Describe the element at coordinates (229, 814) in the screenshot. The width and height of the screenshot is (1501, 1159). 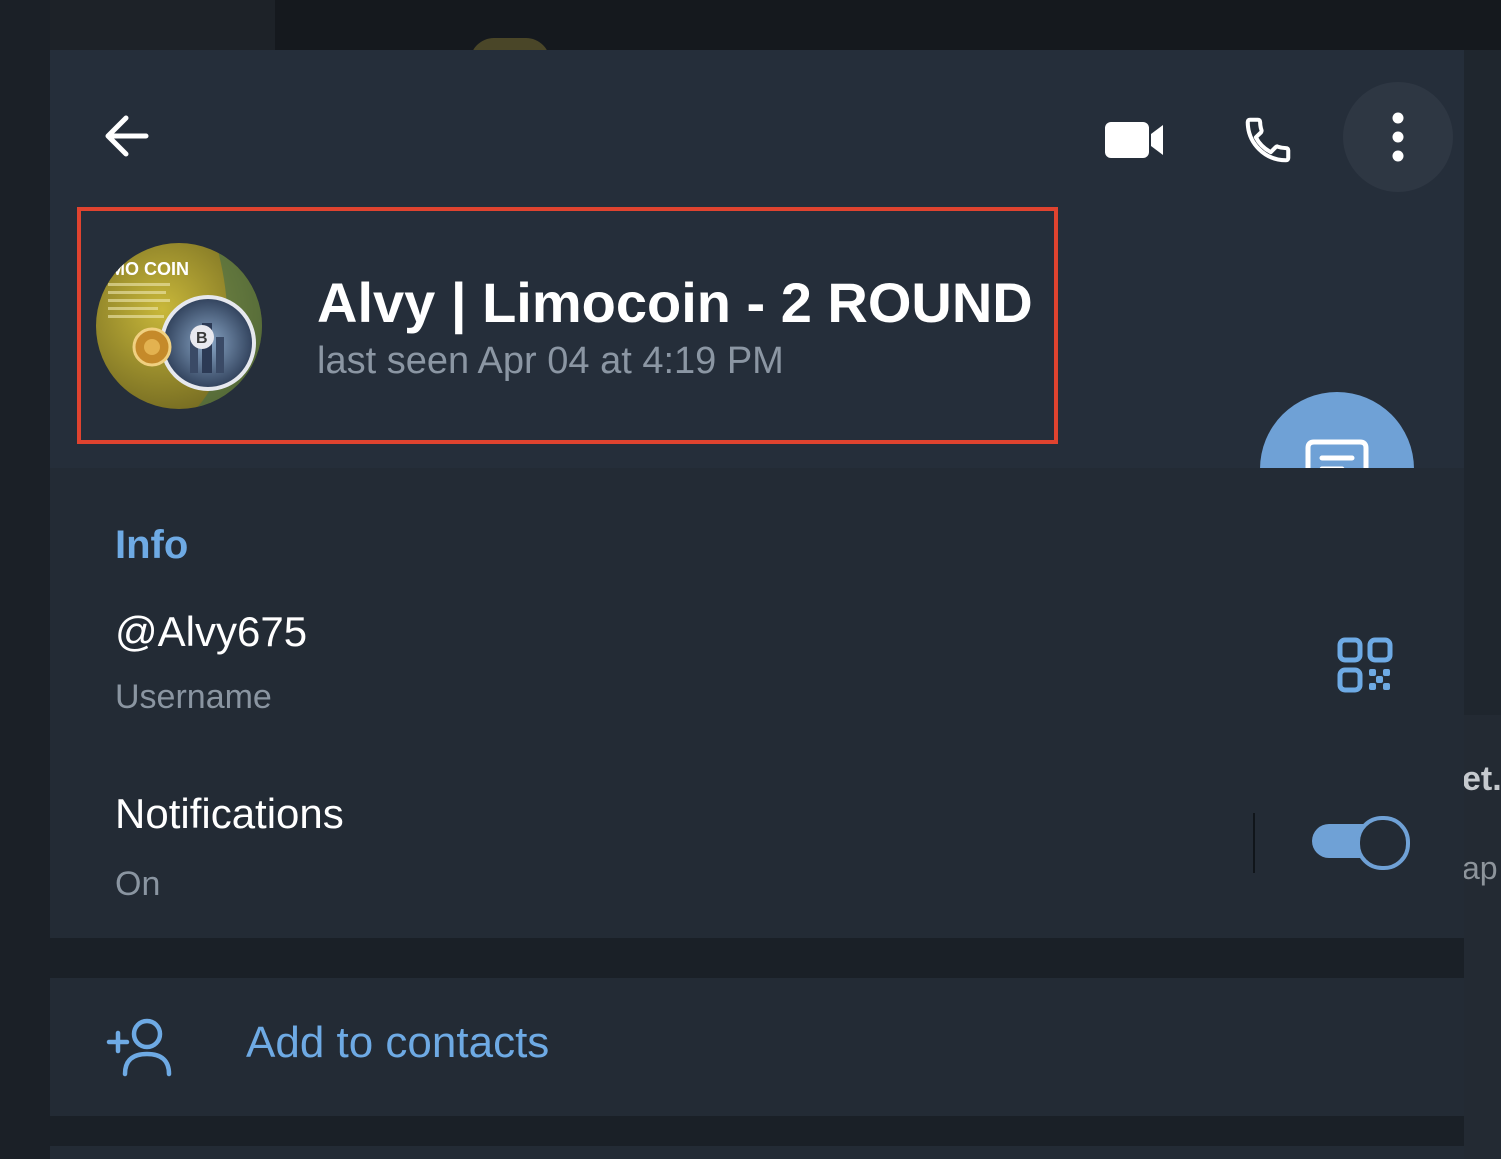
I see `notifications-title: Notifications` at that location.